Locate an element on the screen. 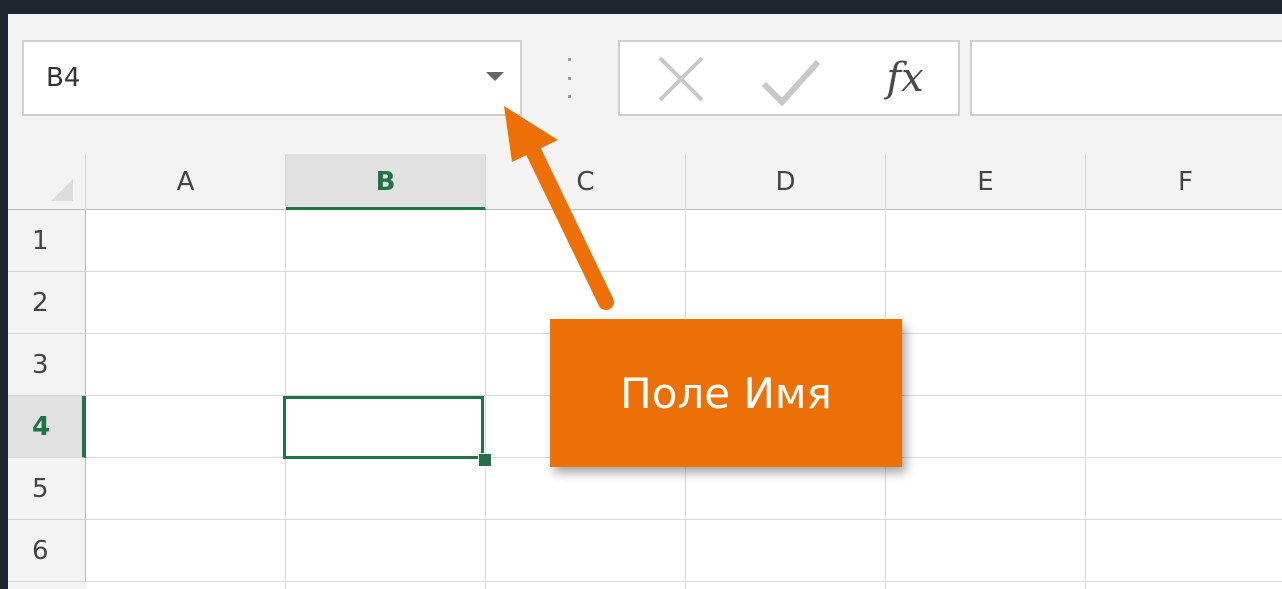 This screenshot has height=589, width=1282. callout-label: Поле Имя is located at coordinates (726, 393).